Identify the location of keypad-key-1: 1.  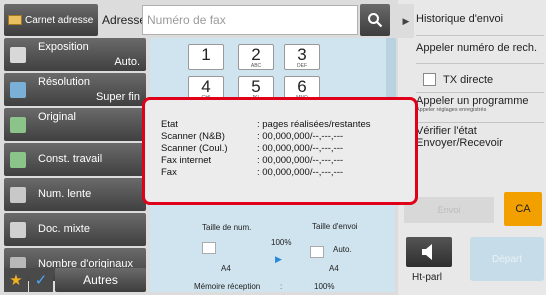
(206, 57).